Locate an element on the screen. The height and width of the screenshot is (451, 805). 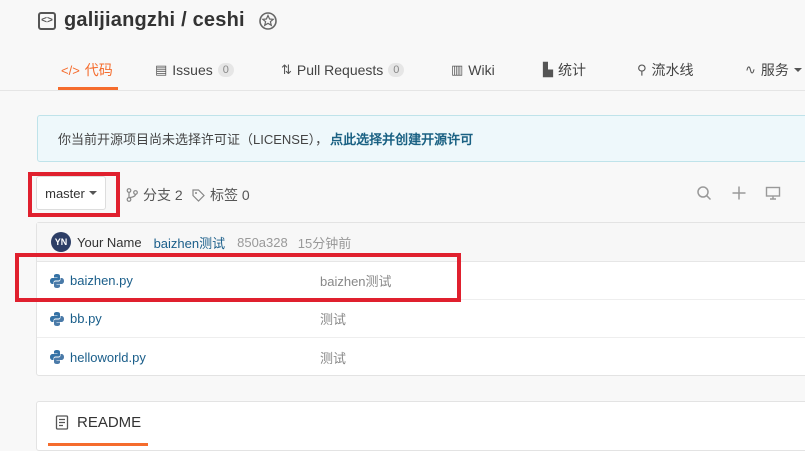
pipeline-icon: ⚲ is located at coordinates (642, 69).